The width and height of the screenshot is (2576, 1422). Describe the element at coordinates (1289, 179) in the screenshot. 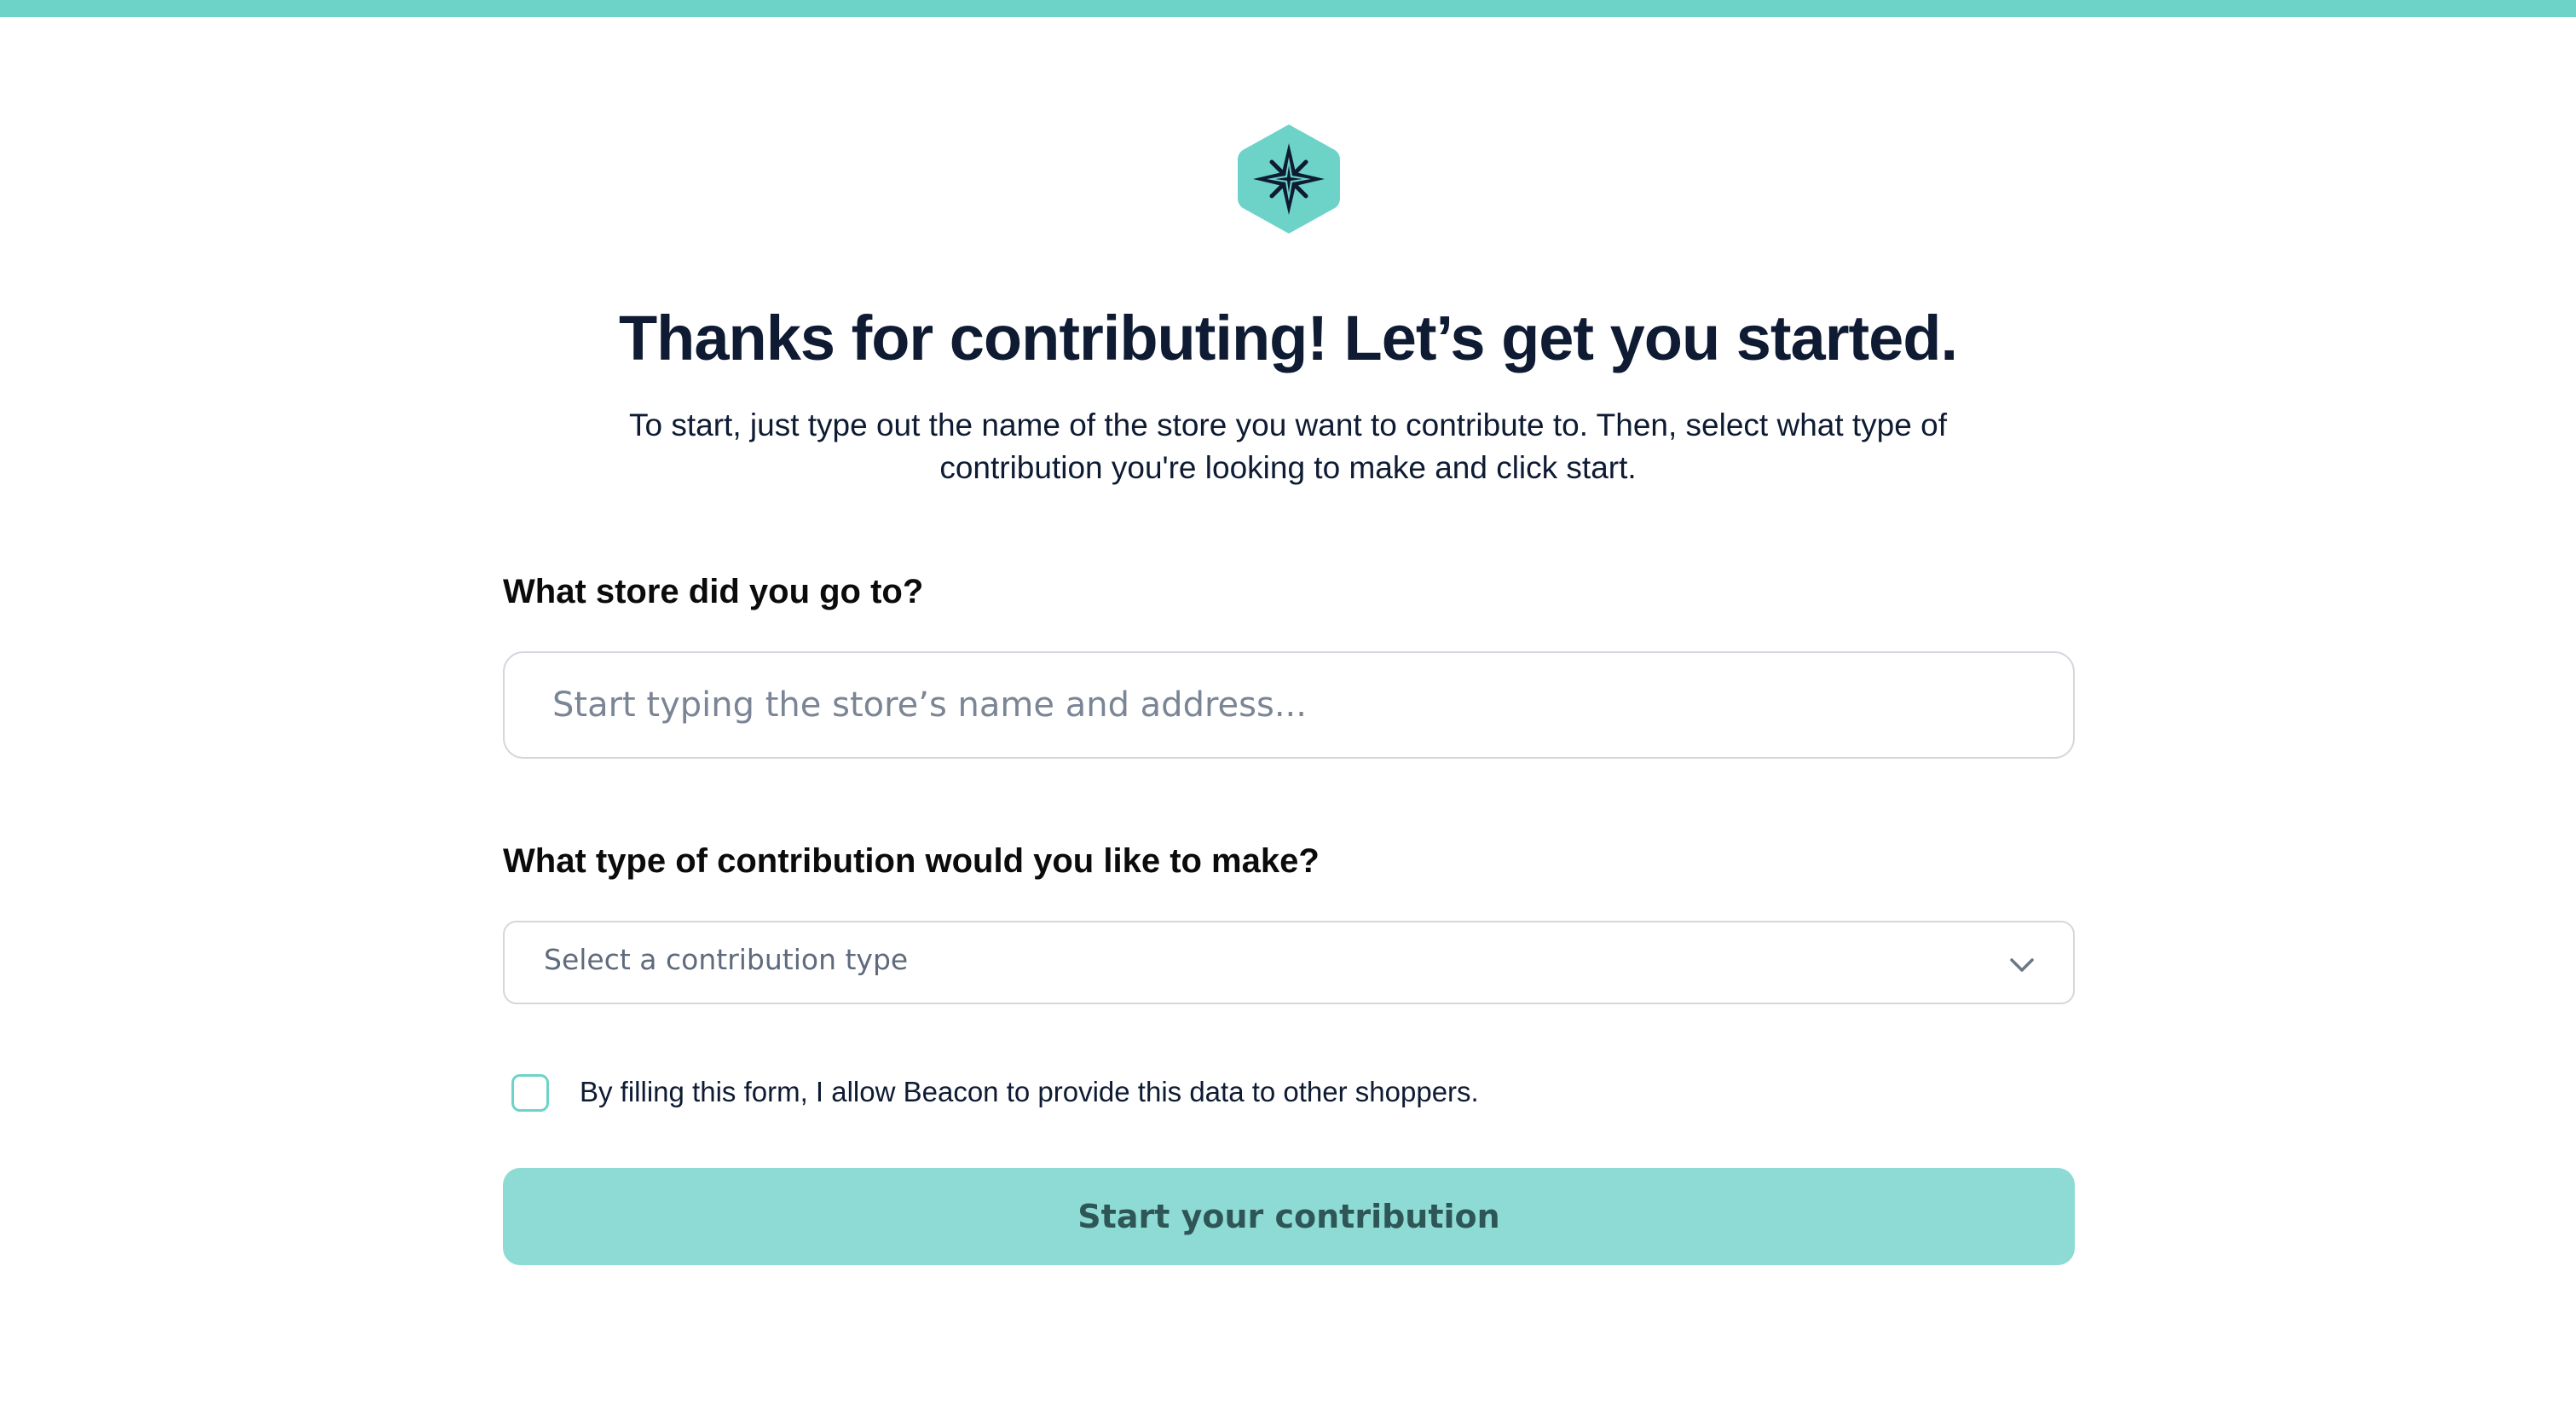

I see `compass-star-icon` at that location.